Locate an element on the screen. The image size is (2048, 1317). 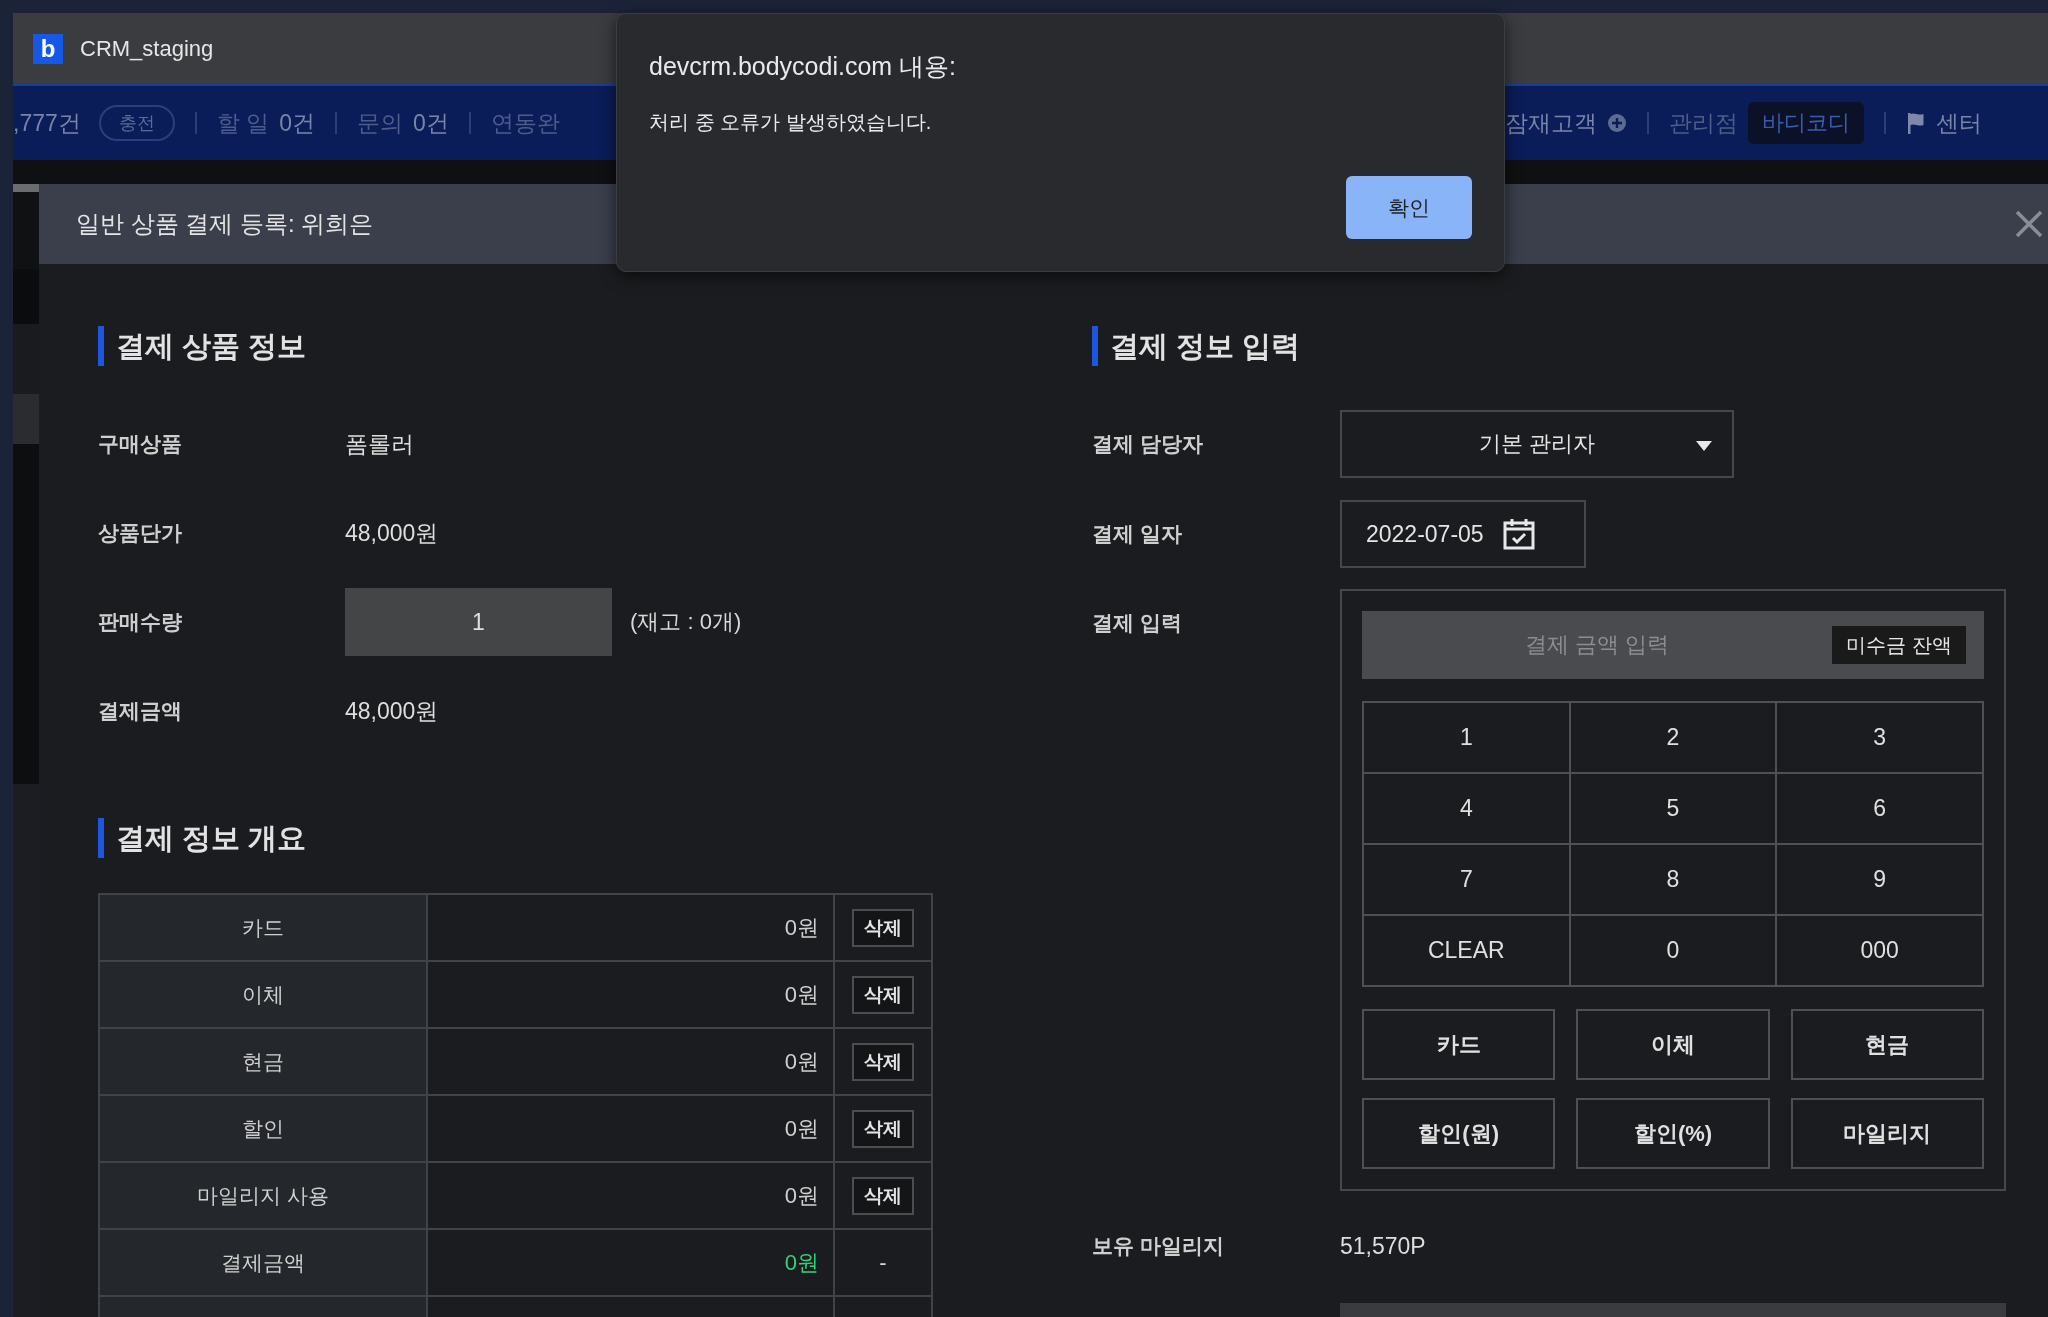
section-heading: 결제 정보 입력 is located at coordinates (1196, 346).